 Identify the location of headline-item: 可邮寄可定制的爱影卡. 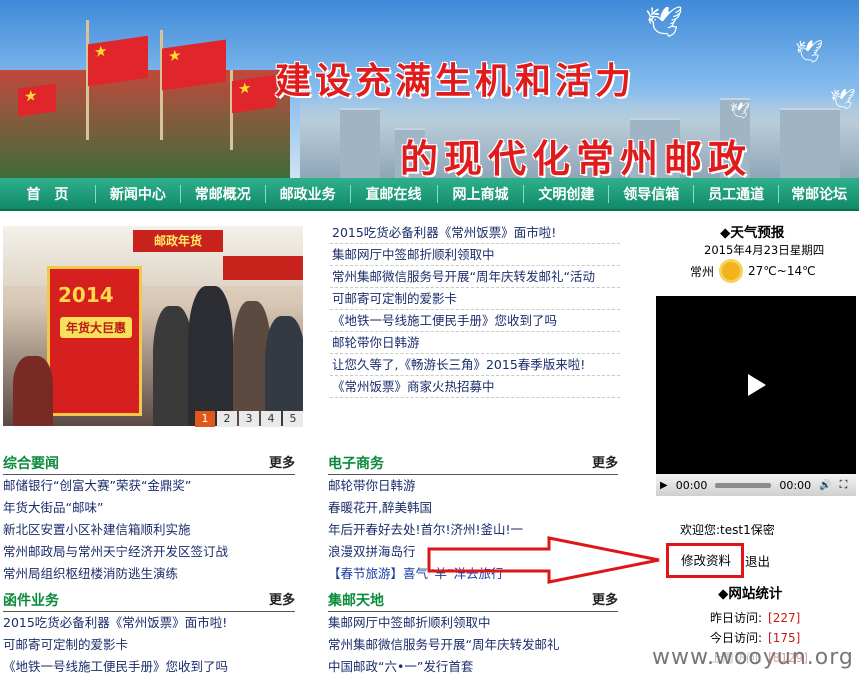
(475, 299).